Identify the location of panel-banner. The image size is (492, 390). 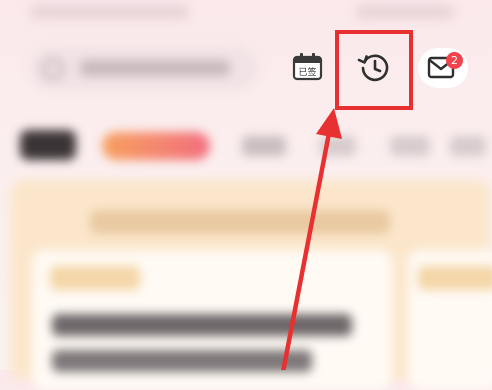
(240, 222).